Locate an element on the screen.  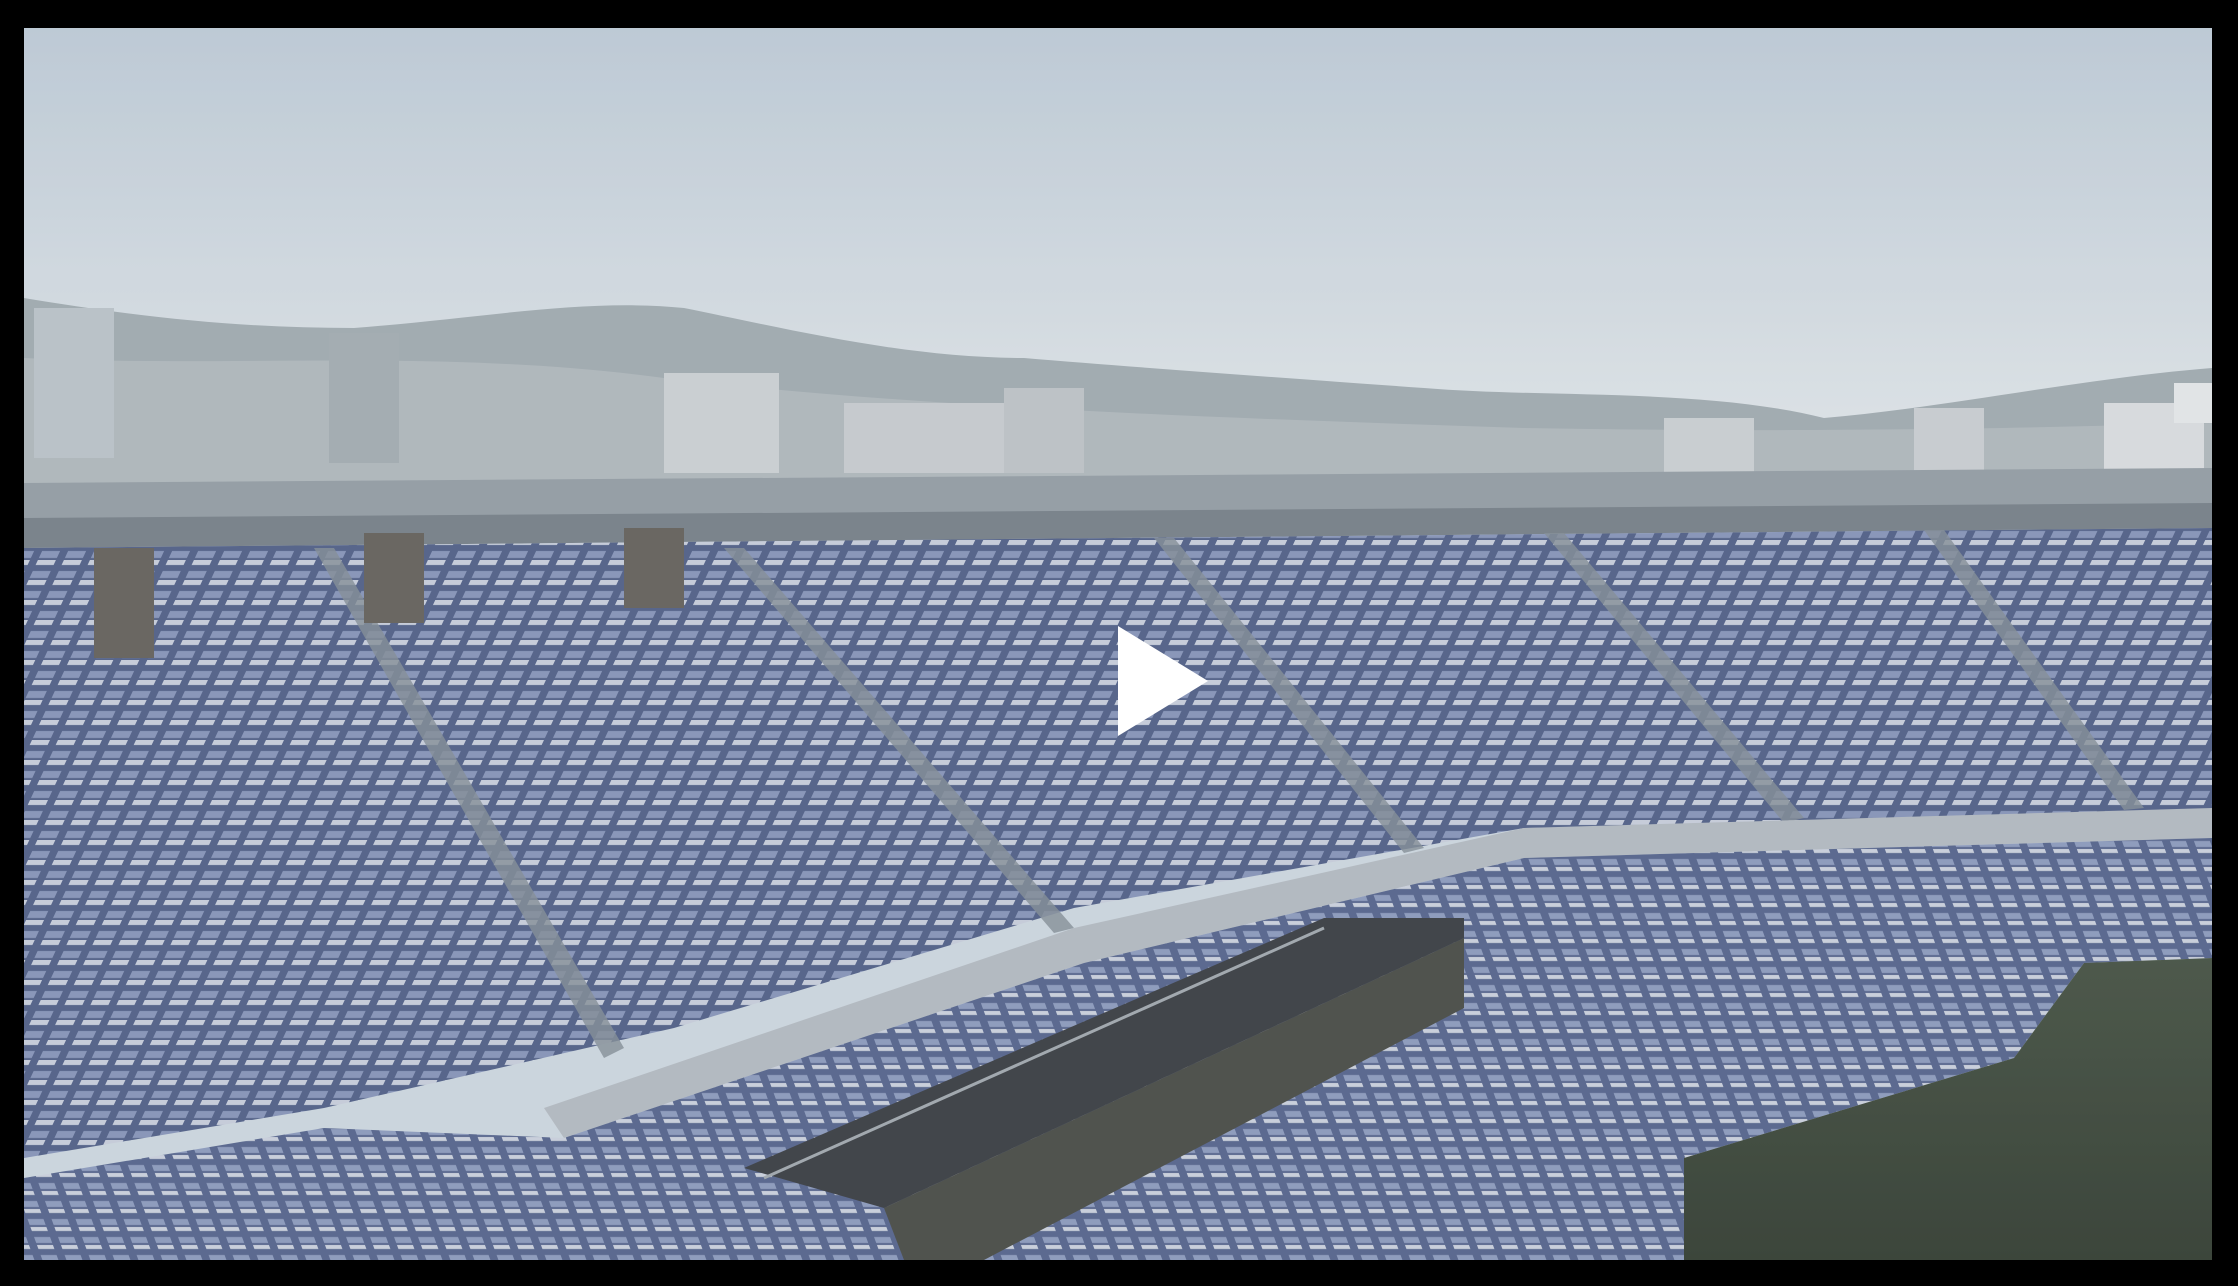
play-icon is located at coordinates (1163, 681).